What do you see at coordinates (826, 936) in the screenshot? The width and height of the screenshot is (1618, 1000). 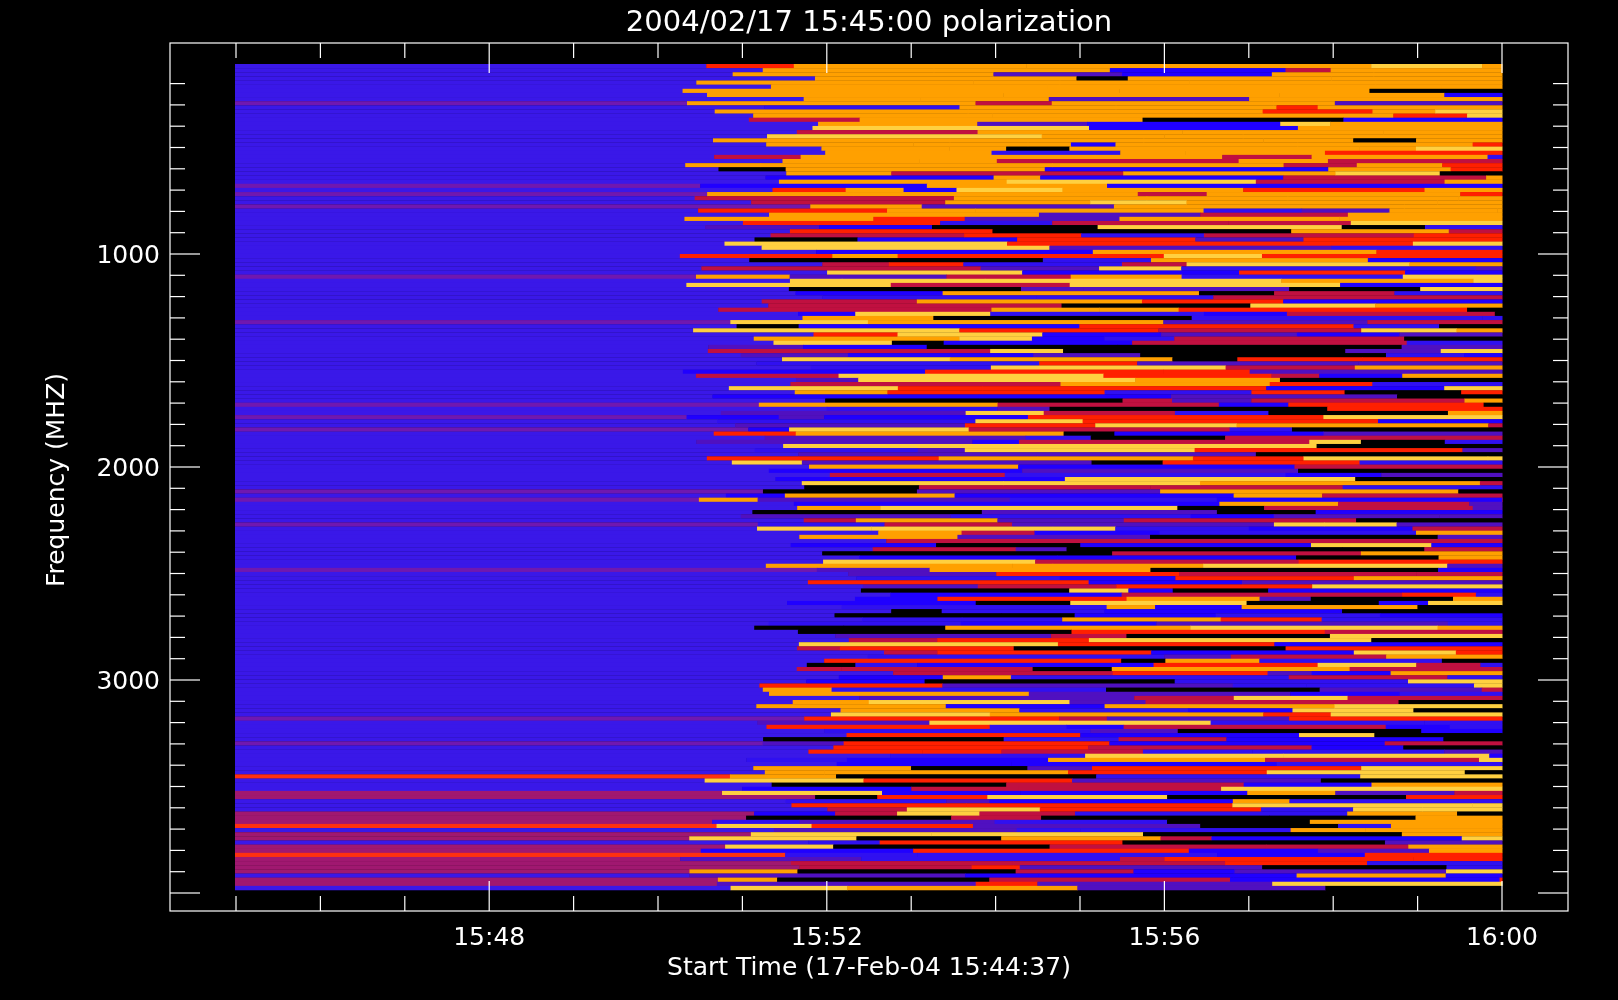 I see `x-tick-label: 15:52` at bounding box center [826, 936].